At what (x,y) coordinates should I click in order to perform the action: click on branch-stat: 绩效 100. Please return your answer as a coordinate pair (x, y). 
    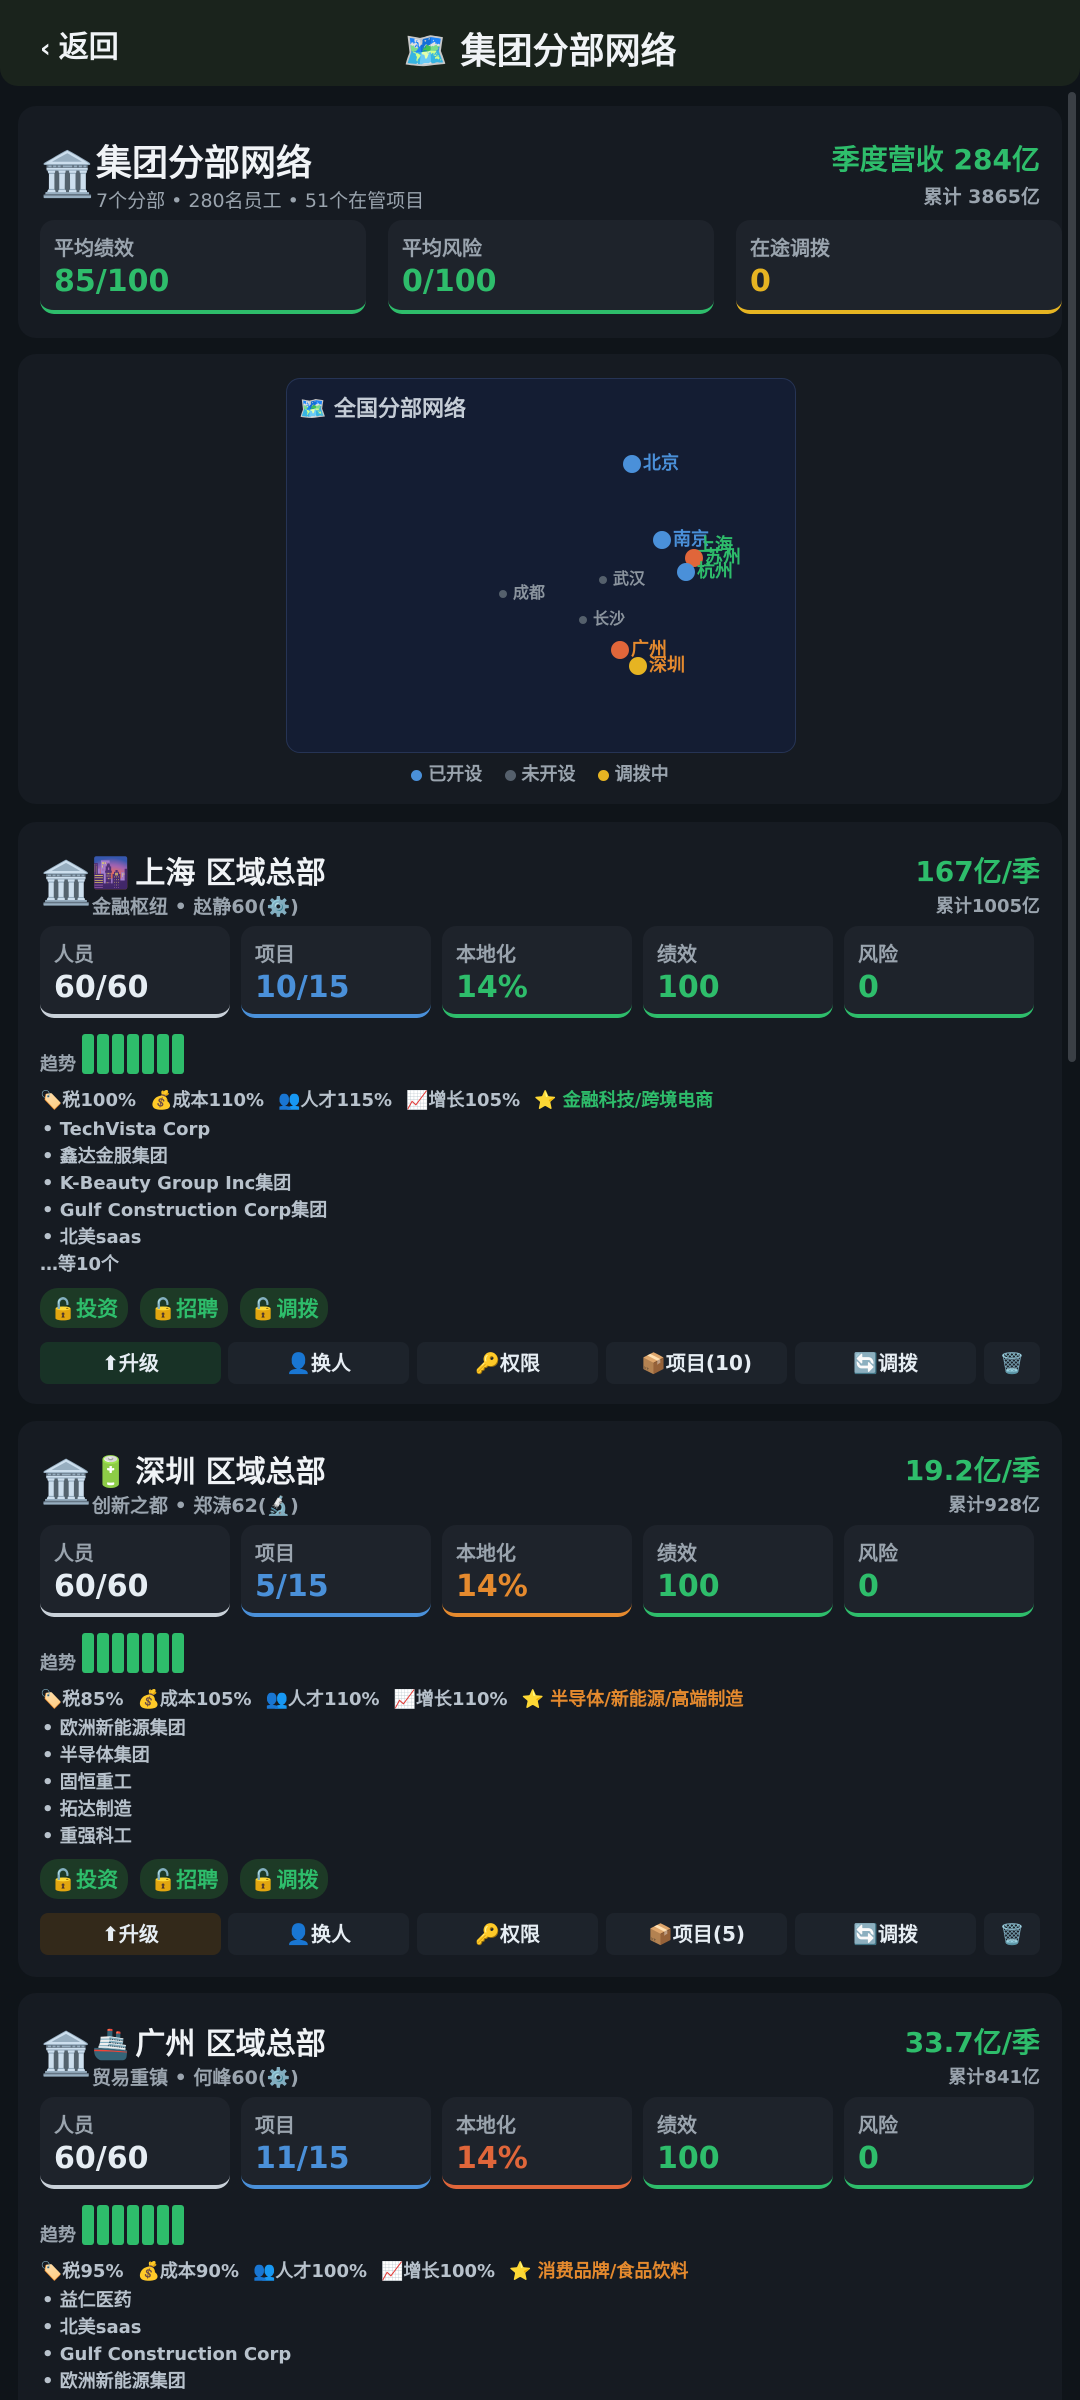
    Looking at the image, I should click on (738, 2143).